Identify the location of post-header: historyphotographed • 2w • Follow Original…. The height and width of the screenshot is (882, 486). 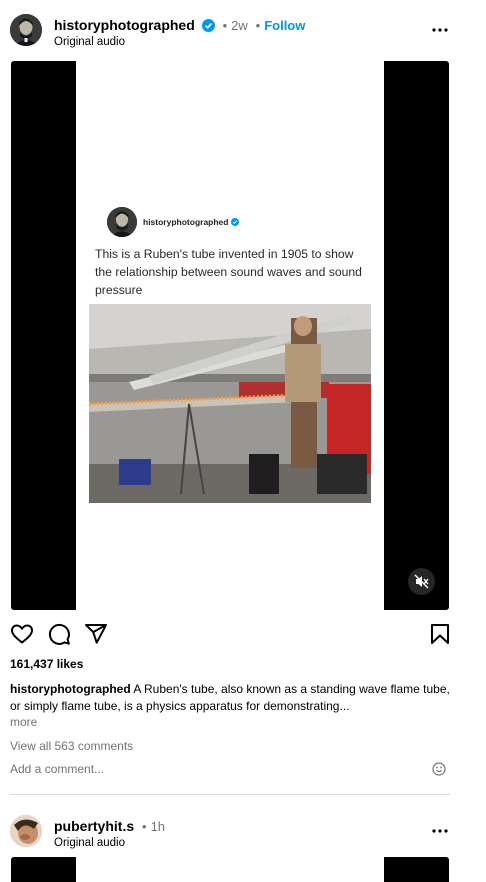
(230, 34).